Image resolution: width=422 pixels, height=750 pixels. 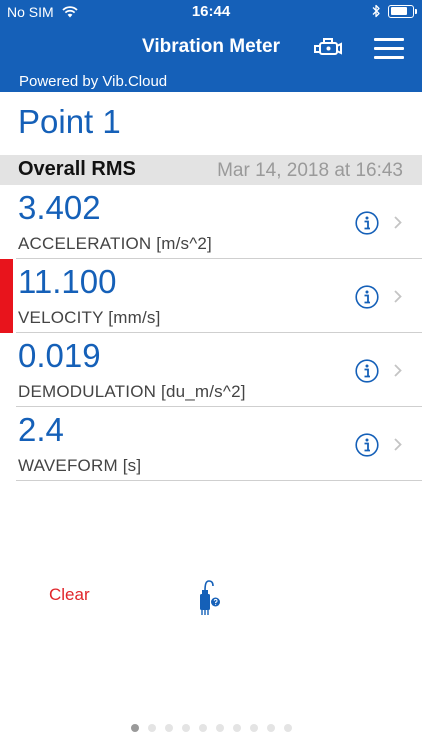 What do you see at coordinates (328, 47) in the screenshot?
I see `engine-icon` at bounding box center [328, 47].